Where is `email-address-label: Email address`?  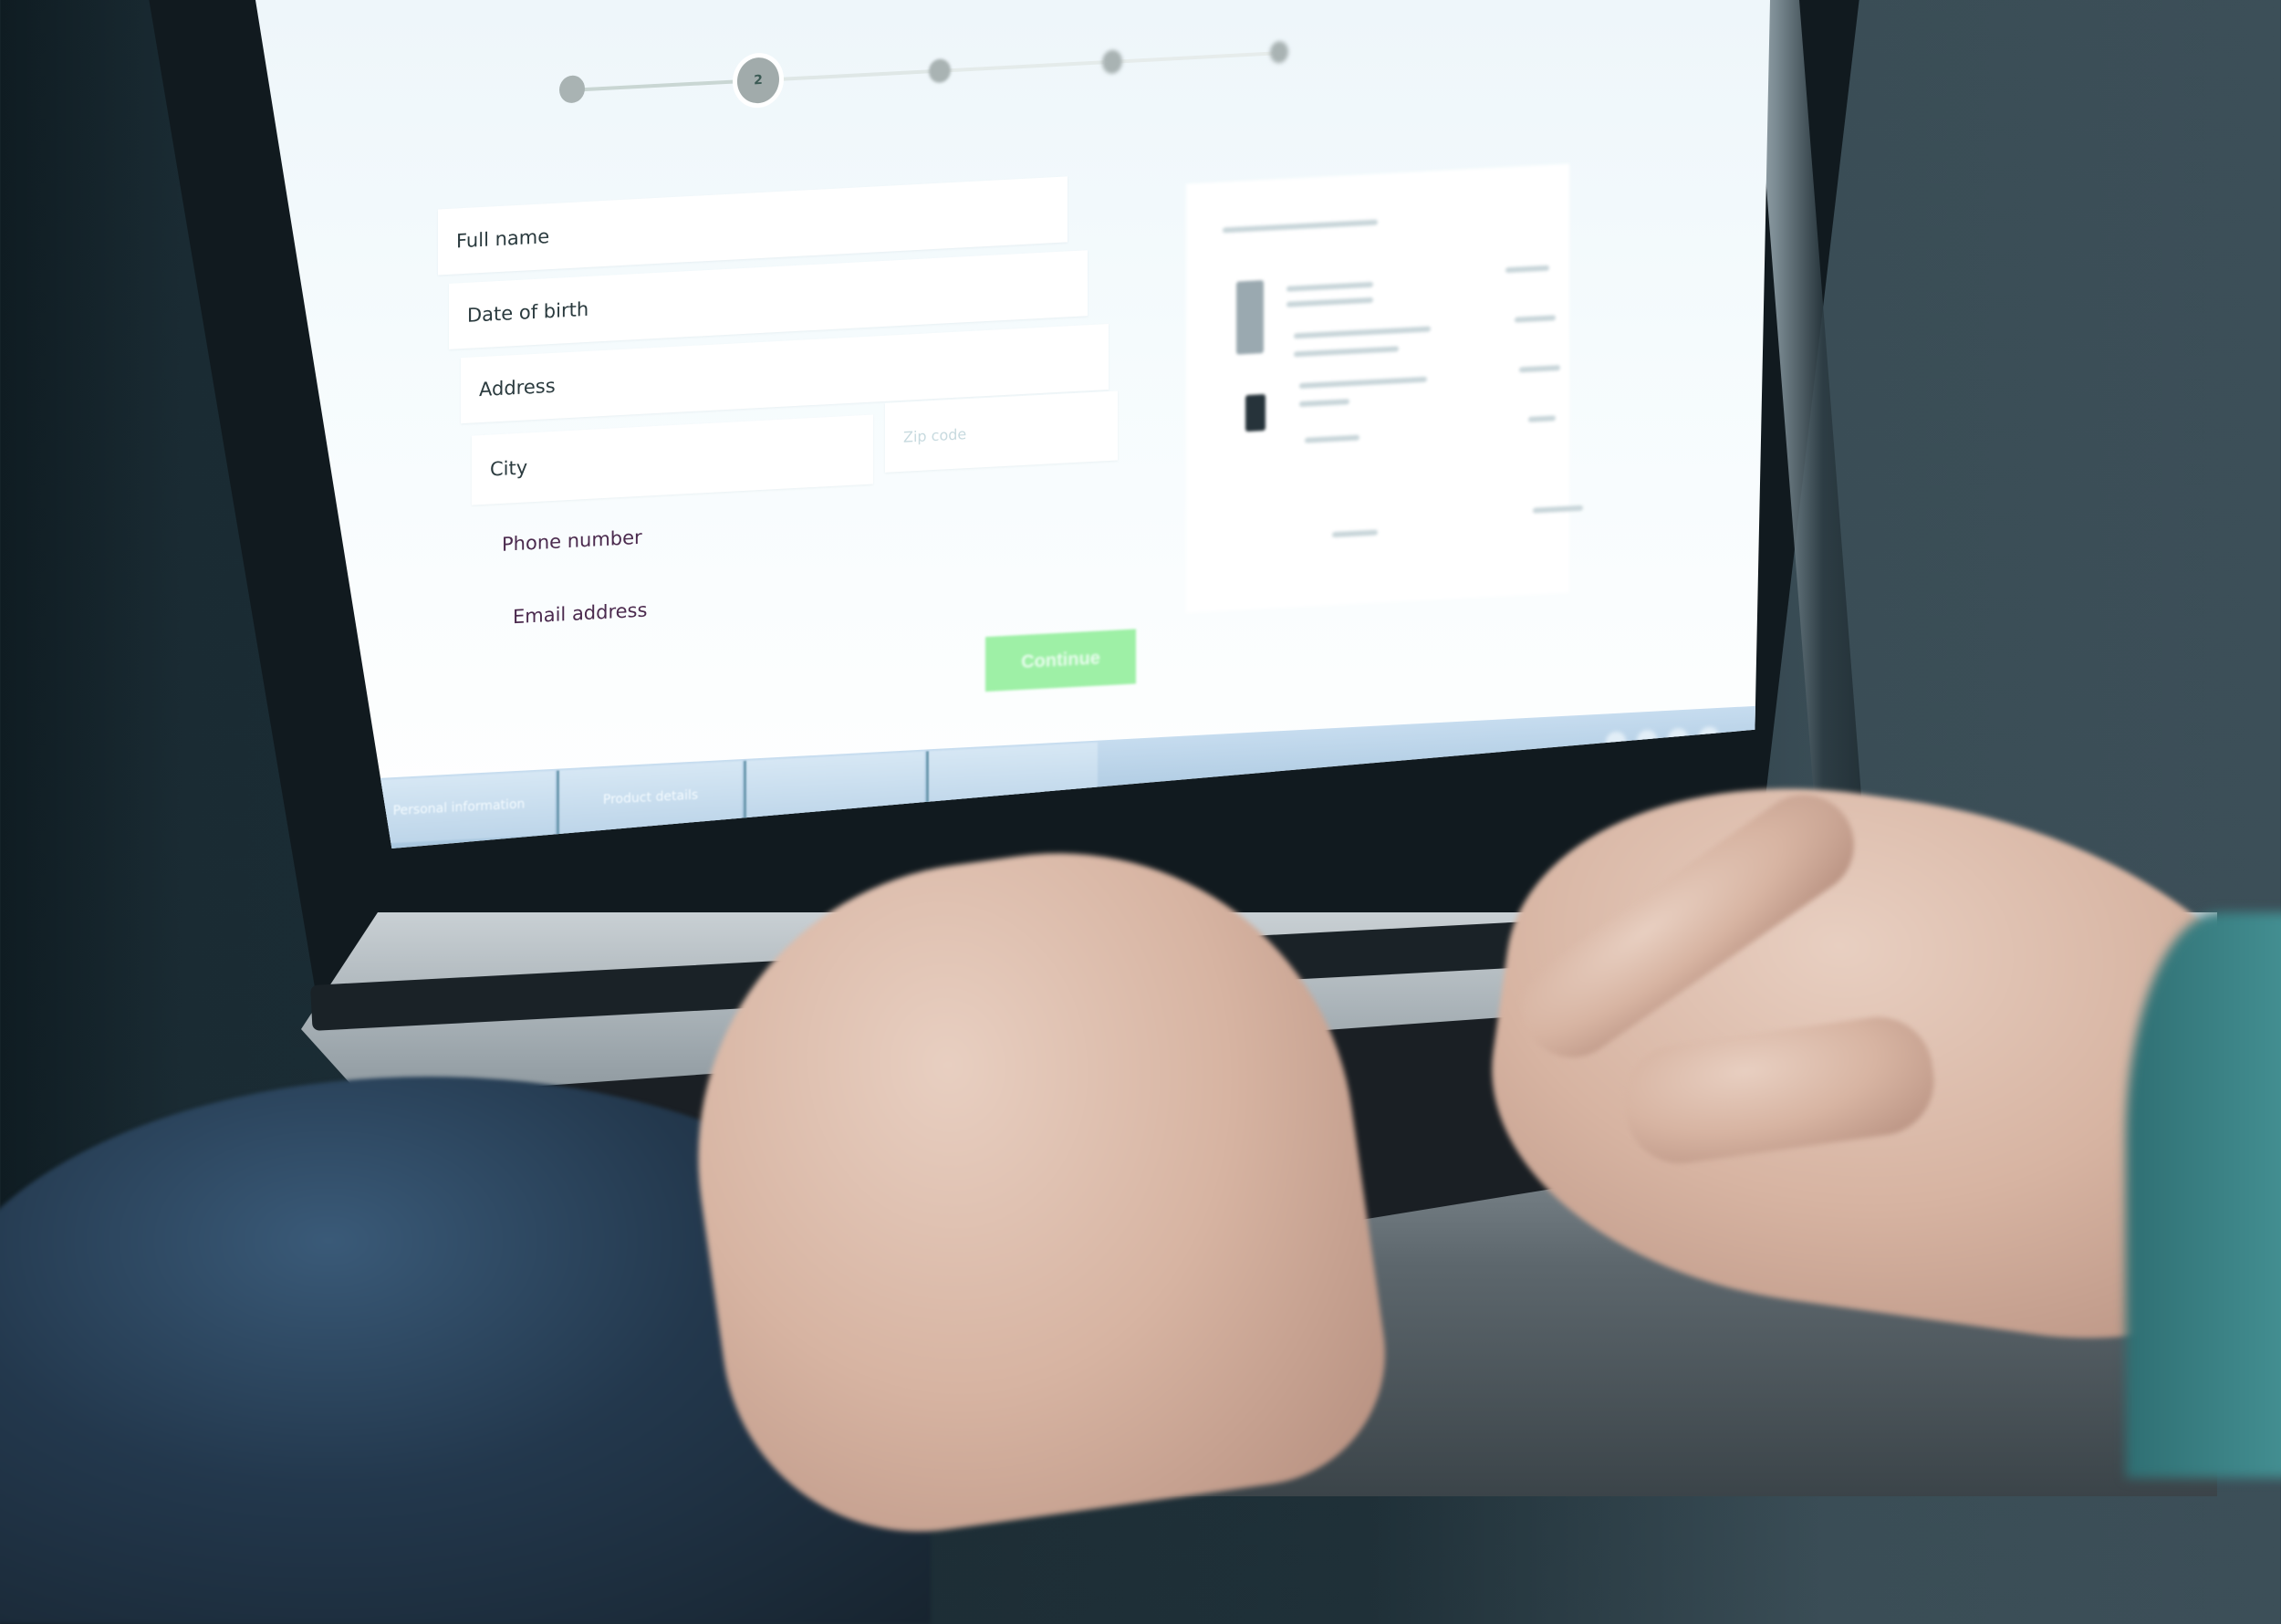 email-address-label: Email address is located at coordinates (580, 614).